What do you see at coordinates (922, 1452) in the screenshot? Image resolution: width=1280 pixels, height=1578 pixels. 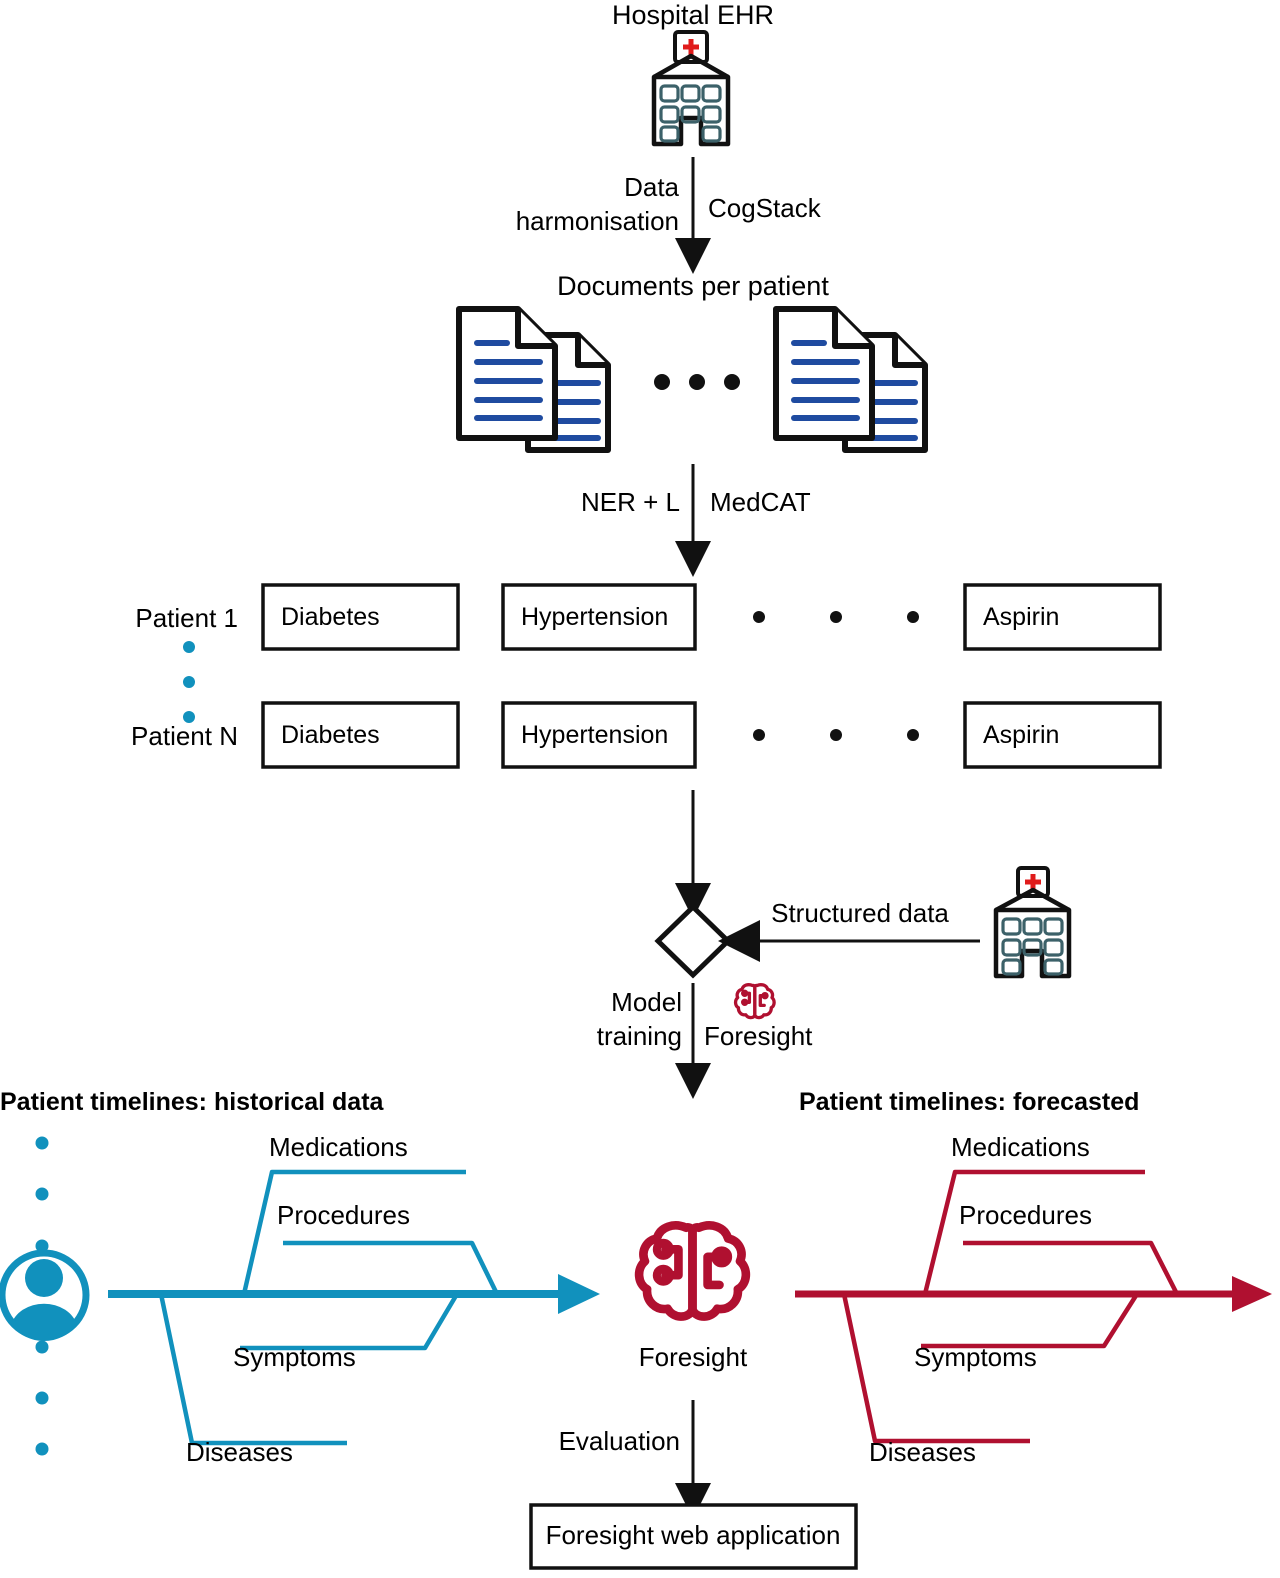 I see `forecasted-label-diseases: Diseases` at bounding box center [922, 1452].